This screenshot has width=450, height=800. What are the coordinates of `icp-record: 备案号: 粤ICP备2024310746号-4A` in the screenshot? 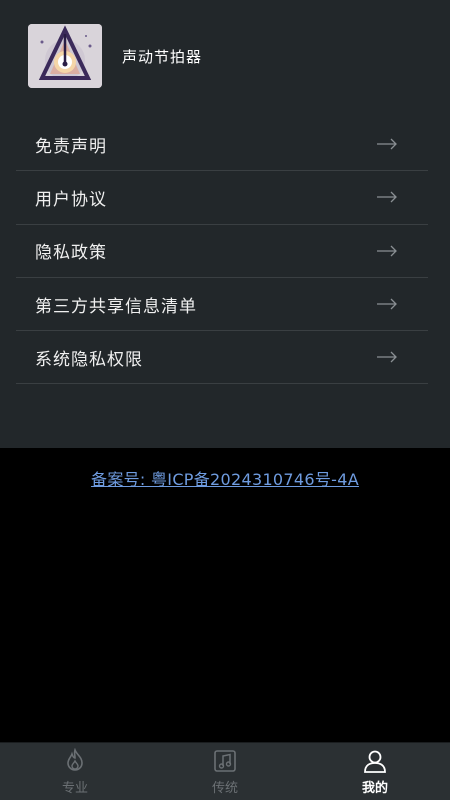 It's located at (225, 478).